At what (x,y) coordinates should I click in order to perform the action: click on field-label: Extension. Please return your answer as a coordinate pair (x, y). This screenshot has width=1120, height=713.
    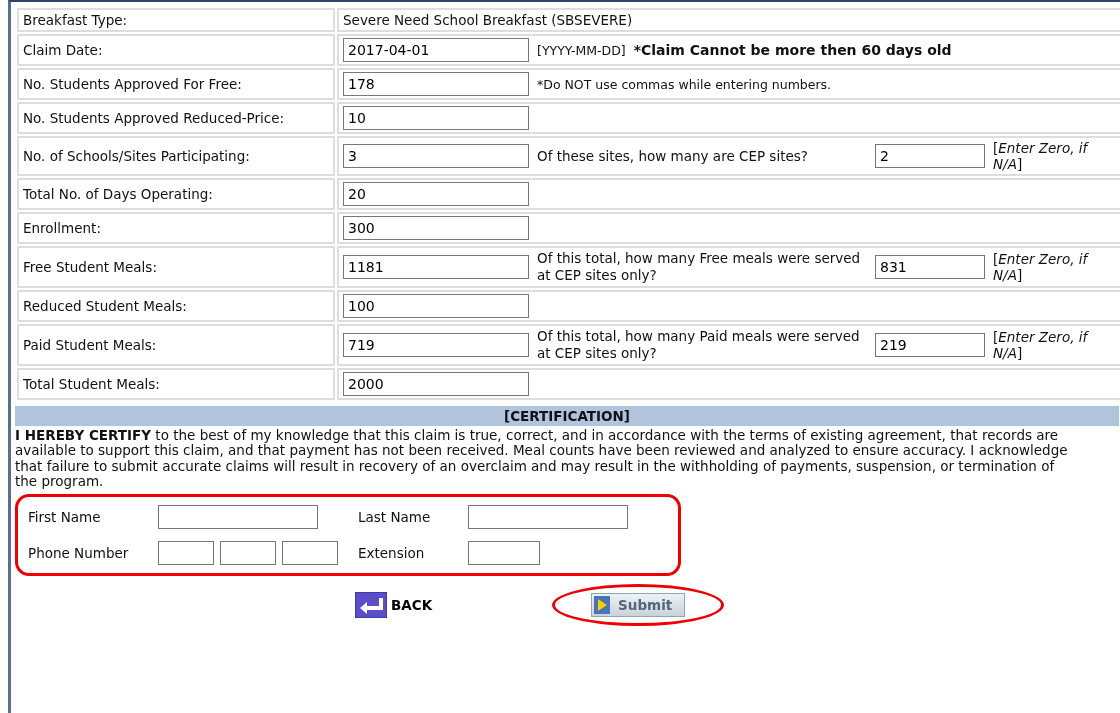
    Looking at the image, I should click on (392, 552).